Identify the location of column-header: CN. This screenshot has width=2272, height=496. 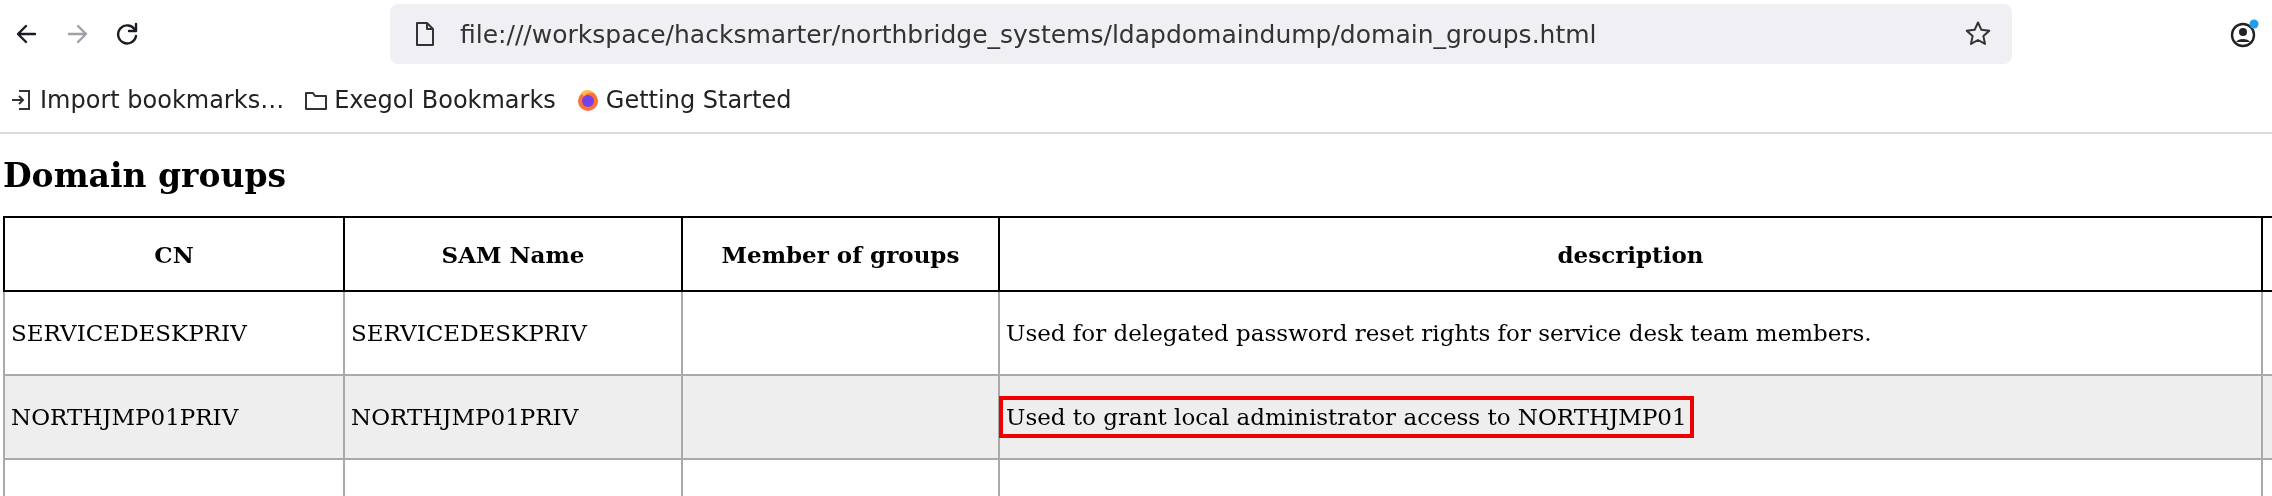
(174, 254).